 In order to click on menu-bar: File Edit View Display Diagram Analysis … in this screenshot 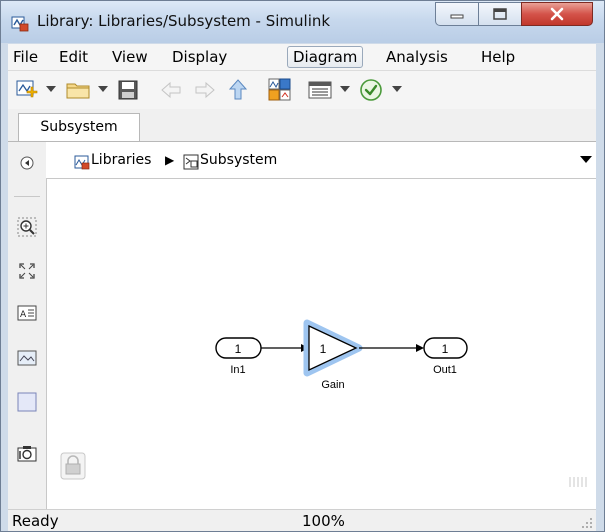, I will do `click(302, 57)`.